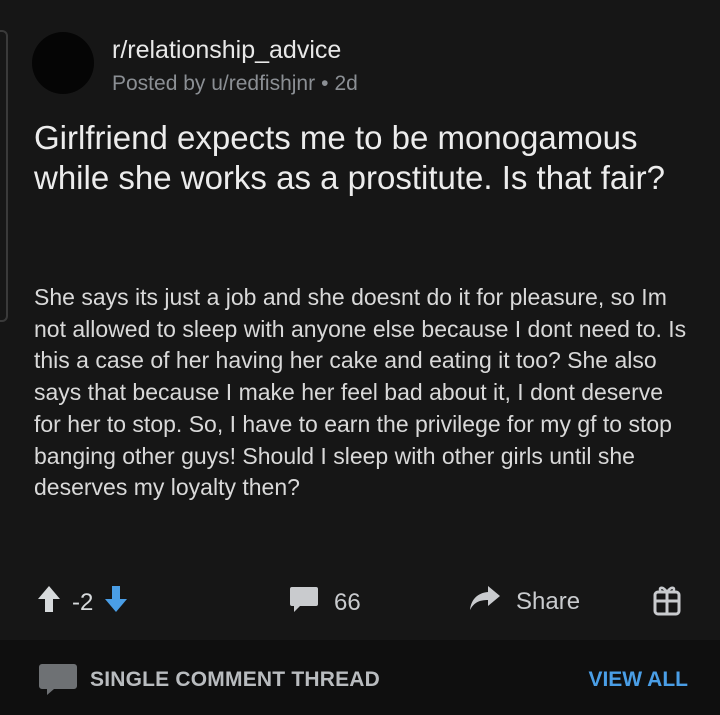 Image resolution: width=720 pixels, height=715 pixels. I want to click on comment-bubble-icon, so click(304, 602).